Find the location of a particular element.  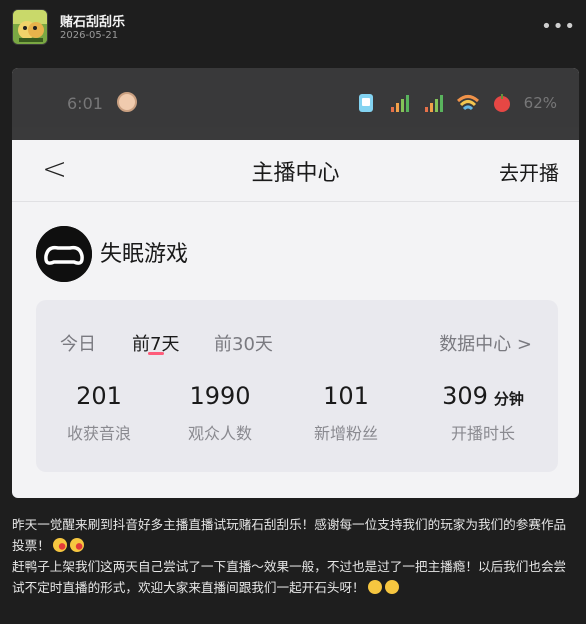

tab-30days: 前30天 is located at coordinates (243, 343).